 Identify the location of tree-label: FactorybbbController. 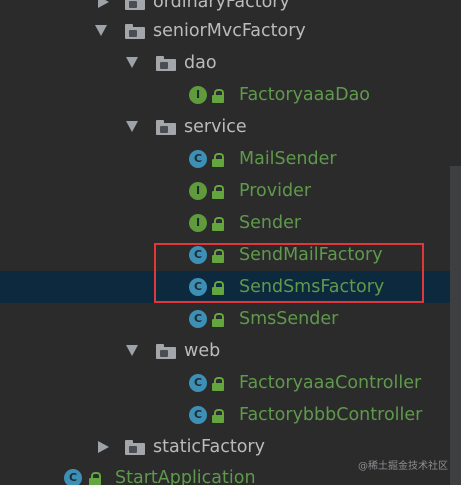
(331, 415).